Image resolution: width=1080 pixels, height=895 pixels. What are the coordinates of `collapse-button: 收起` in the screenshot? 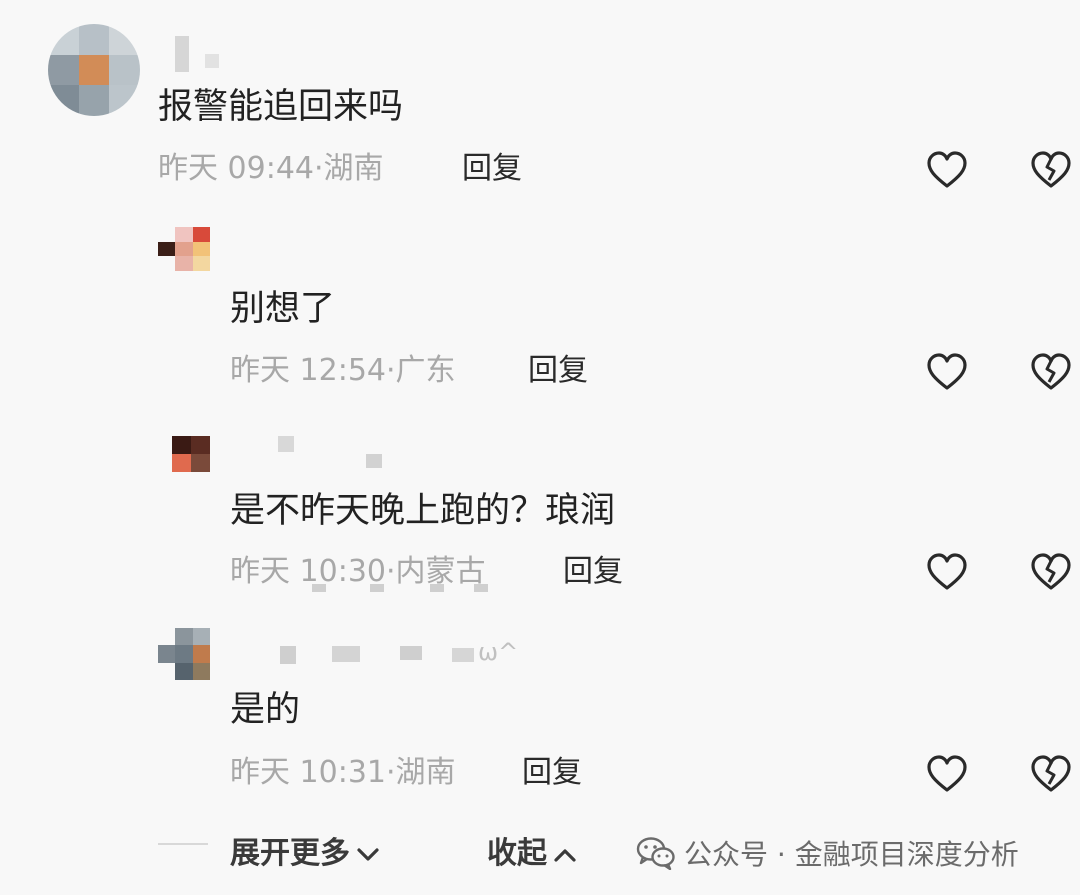 It's located at (532, 850).